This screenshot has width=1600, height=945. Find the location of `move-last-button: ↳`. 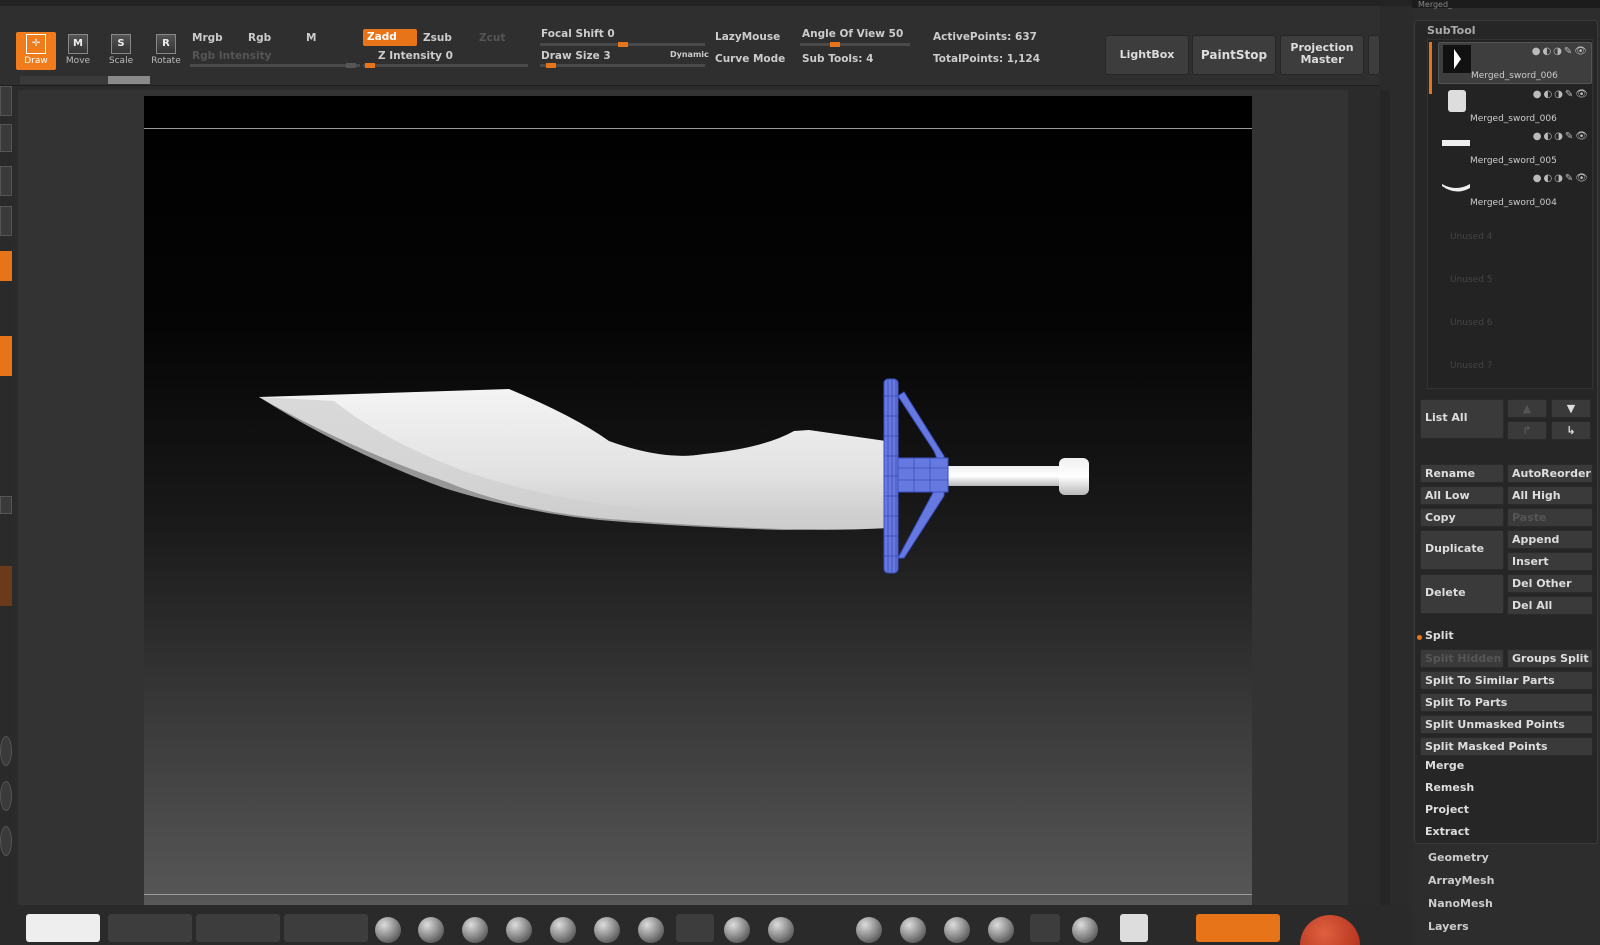

move-last-button: ↳ is located at coordinates (1571, 430).